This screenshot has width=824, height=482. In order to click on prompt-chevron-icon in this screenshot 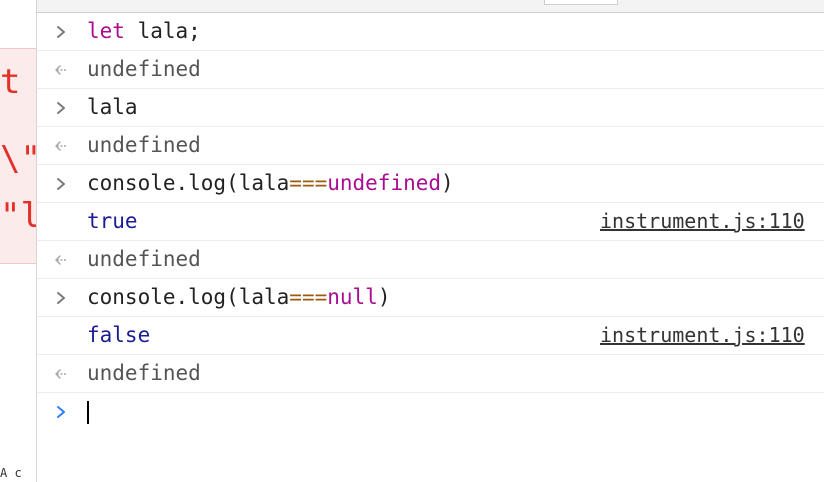, I will do `click(61, 411)`.